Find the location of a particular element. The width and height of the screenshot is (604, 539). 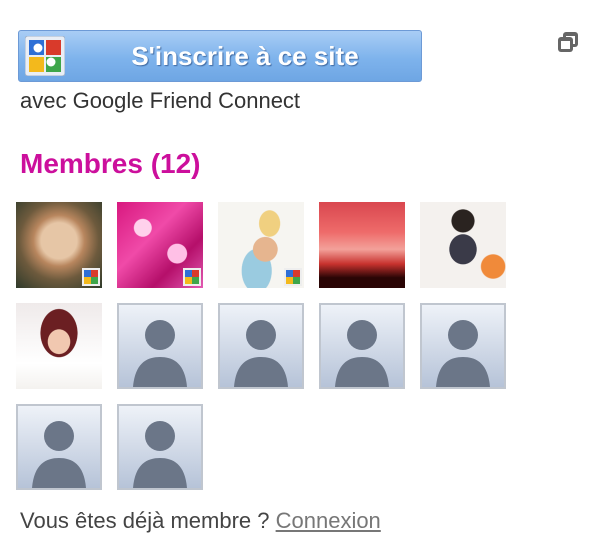

signin-link: Connexion is located at coordinates (328, 520).